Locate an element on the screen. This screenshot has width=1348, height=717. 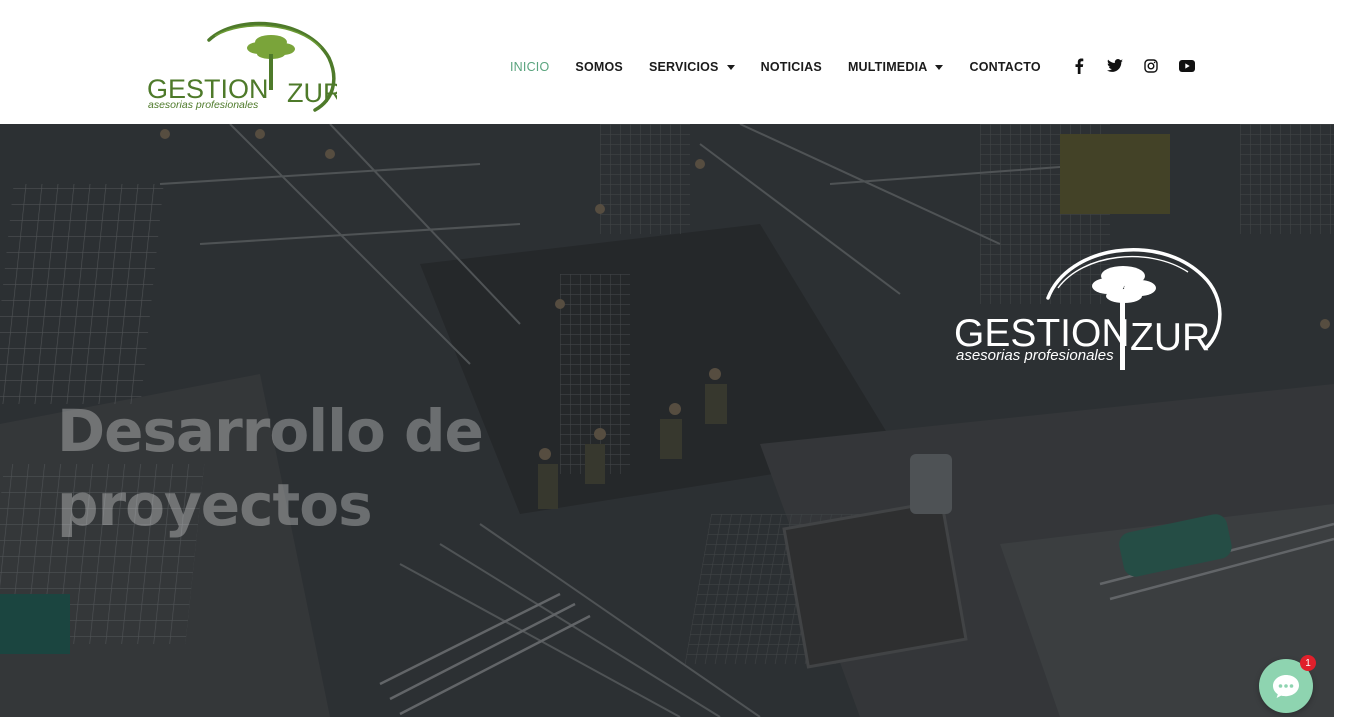
nav-label: INICIO is located at coordinates (530, 67).